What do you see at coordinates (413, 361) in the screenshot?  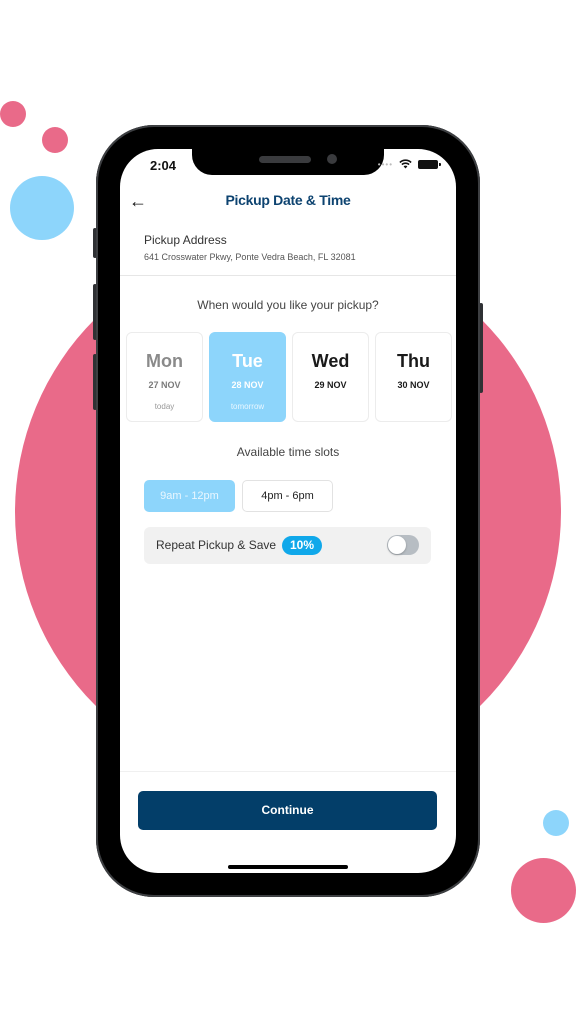 I see `day-name: Thu` at bounding box center [413, 361].